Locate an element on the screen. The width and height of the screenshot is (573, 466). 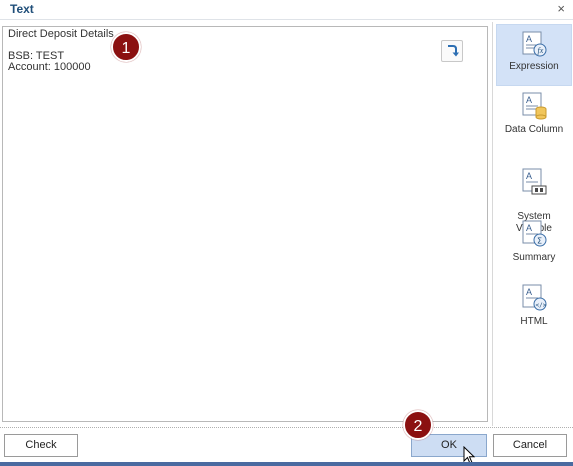
callout-badge-2: 2 is located at coordinates (418, 425).